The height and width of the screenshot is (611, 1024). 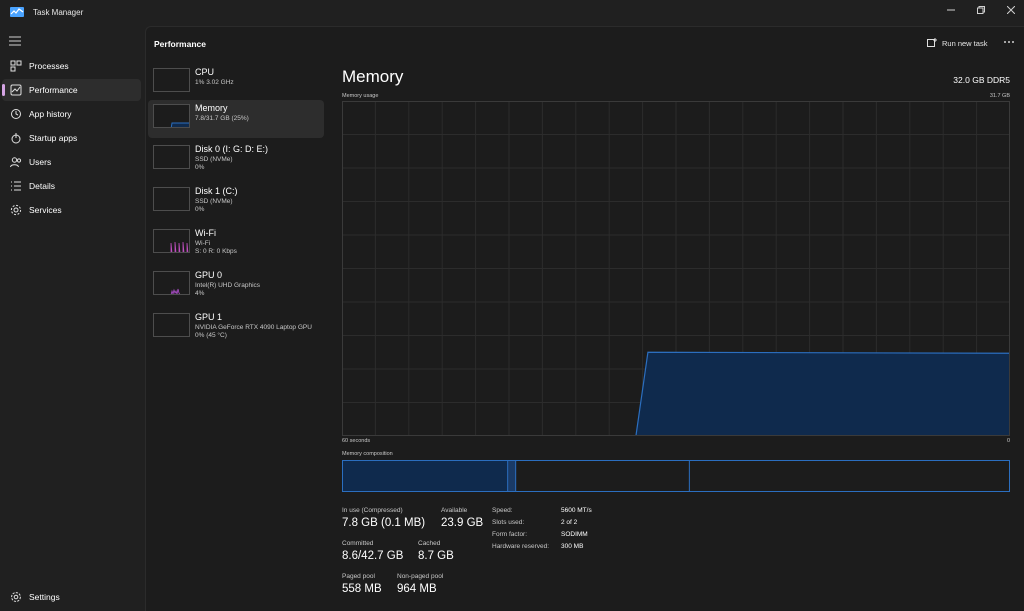 What do you see at coordinates (71, 597) in the screenshot?
I see `sidebar-item-settings: Settings` at bounding box center [71, 597].